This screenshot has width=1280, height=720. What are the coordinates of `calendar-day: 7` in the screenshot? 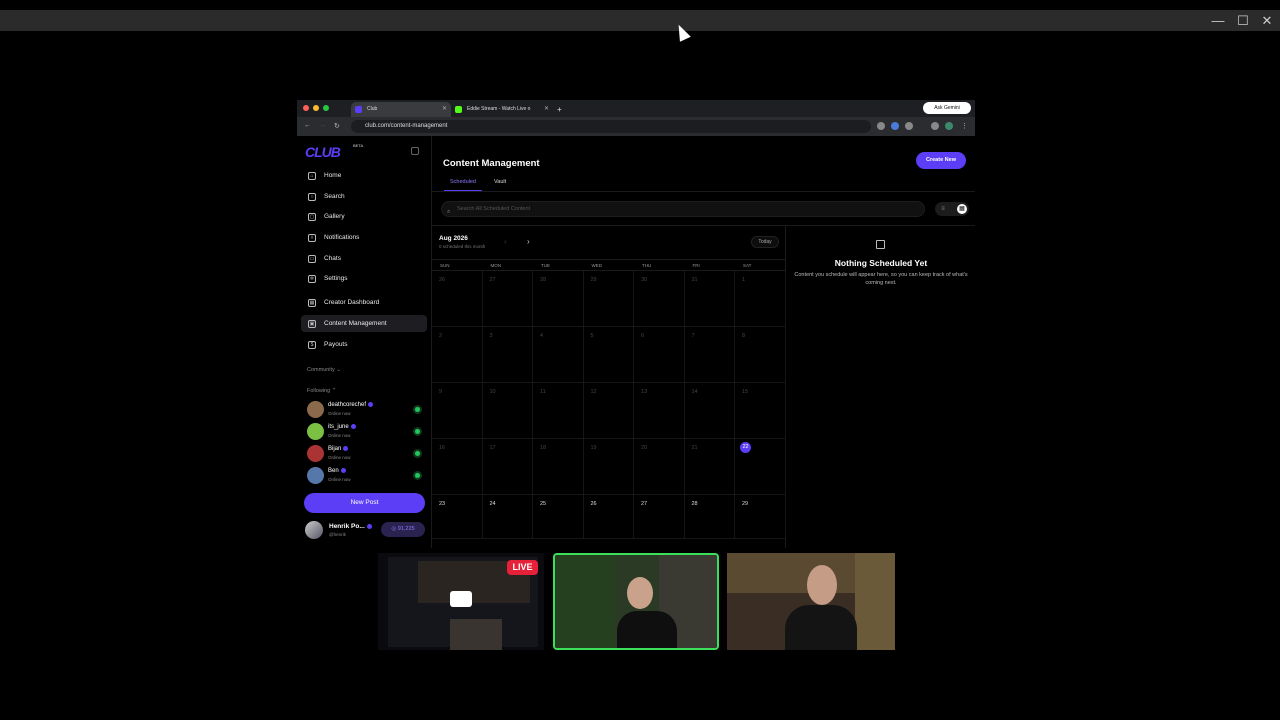 It's located at (709, 355).